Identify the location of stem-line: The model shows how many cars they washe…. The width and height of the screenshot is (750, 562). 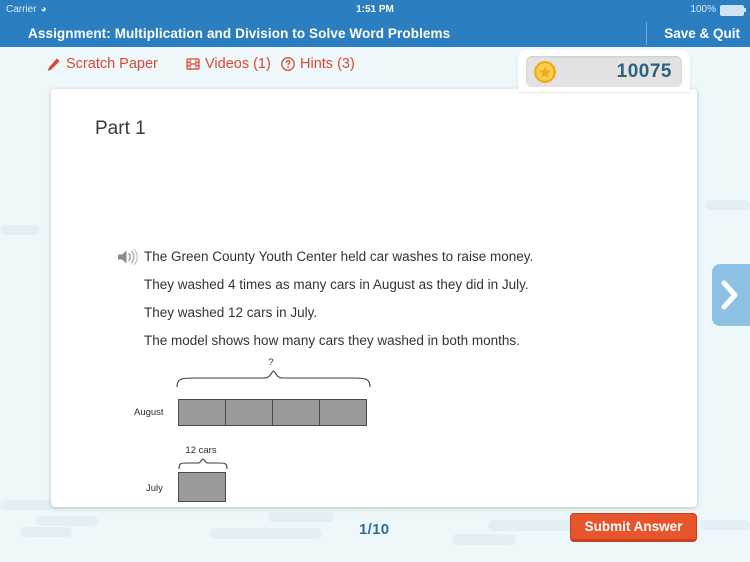
(332, 340).